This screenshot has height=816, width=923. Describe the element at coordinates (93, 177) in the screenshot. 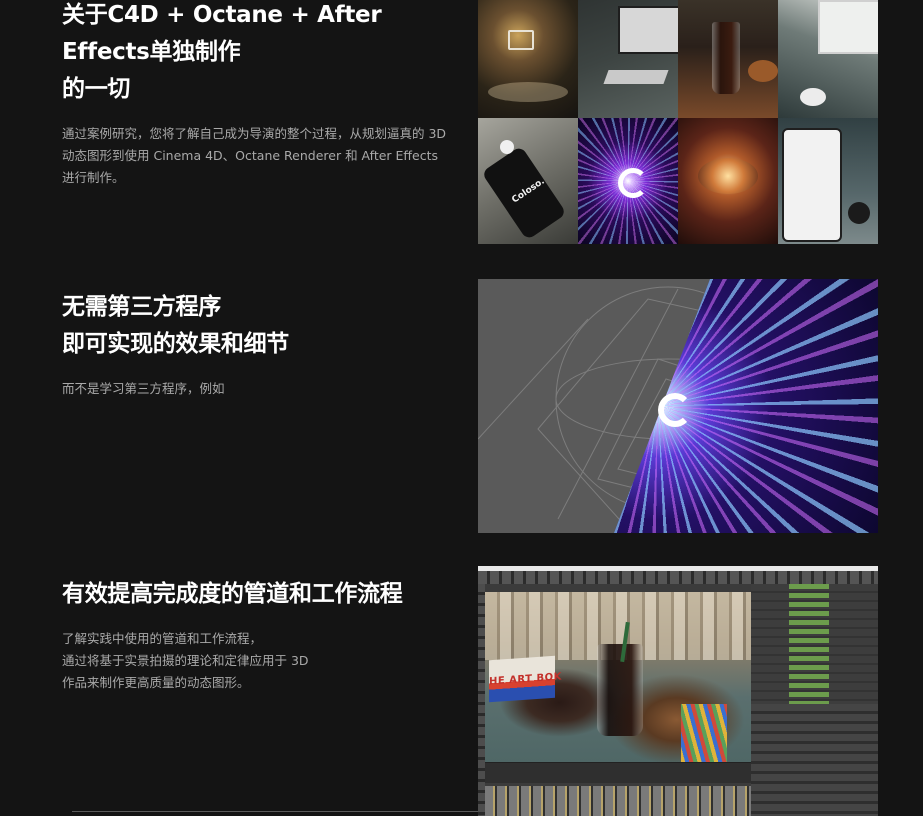

I see `description-line: 进行制作。` at that location.